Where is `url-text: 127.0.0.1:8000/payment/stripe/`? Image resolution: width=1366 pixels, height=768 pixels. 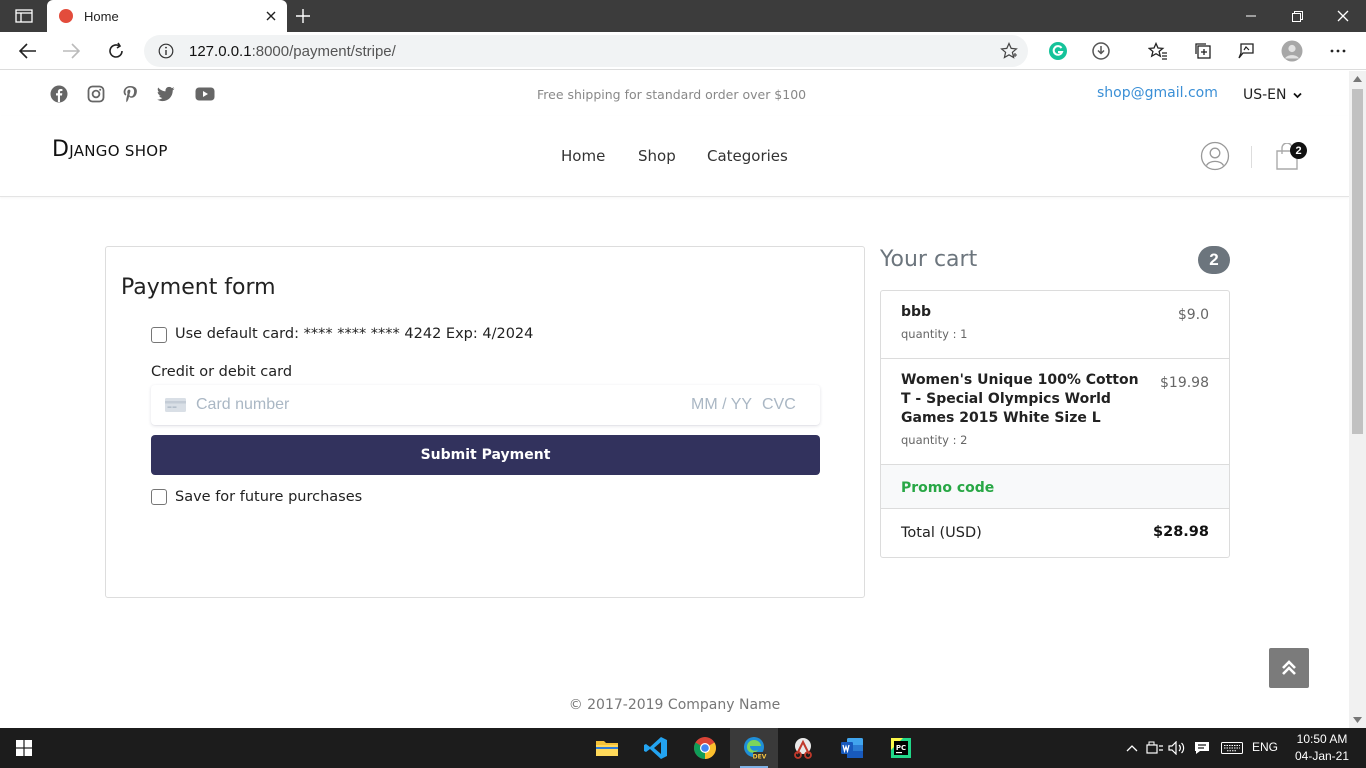
url-text: 127.0.0.1:8000/payment/stripe/ is located at coordinates (292, 51).